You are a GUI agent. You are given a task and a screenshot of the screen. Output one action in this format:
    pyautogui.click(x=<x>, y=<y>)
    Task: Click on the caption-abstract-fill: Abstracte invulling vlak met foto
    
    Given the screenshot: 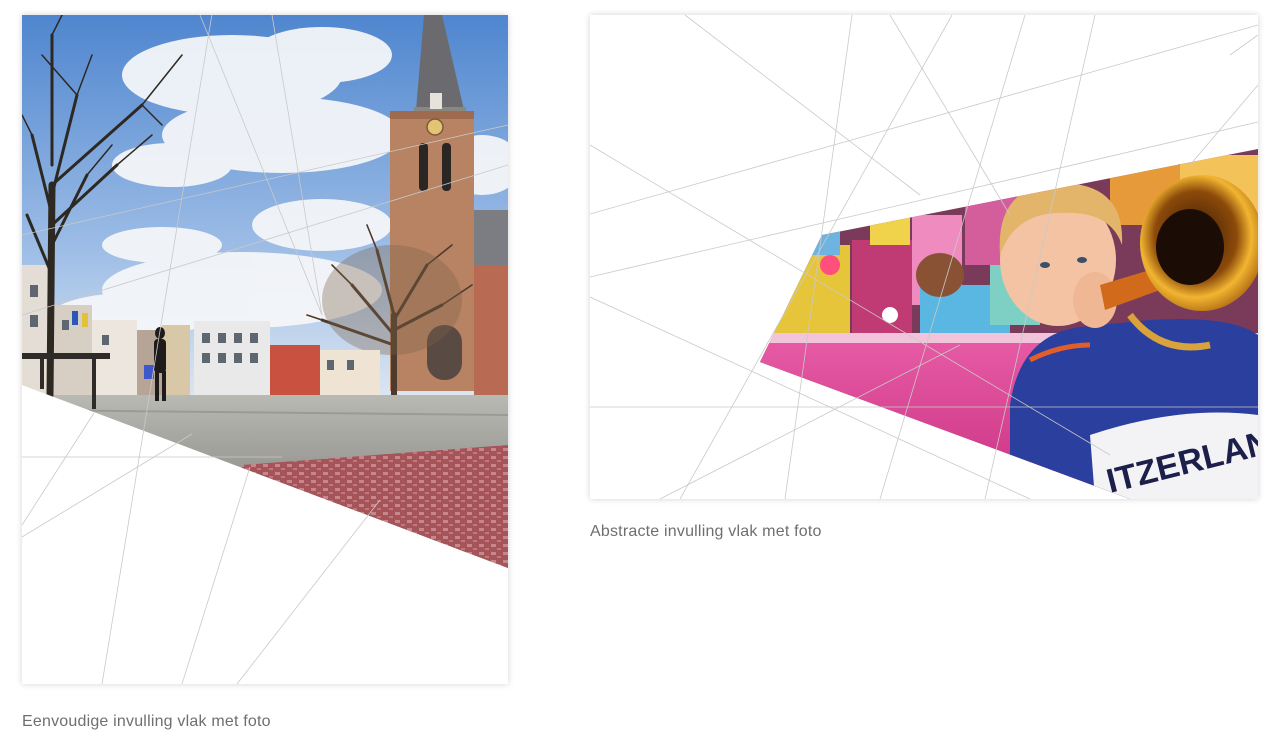 What is the action you would take?
    pyautogui.click(x=706, y=531)
    